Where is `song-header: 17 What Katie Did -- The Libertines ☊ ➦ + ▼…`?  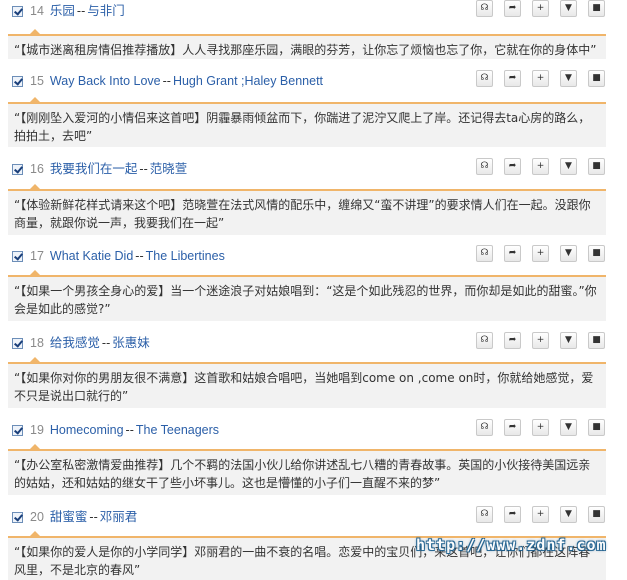
song-header: 17 What Katie Did -- The Libertines ☊ ➦ + ▼… is located at coordinates (313, 258).